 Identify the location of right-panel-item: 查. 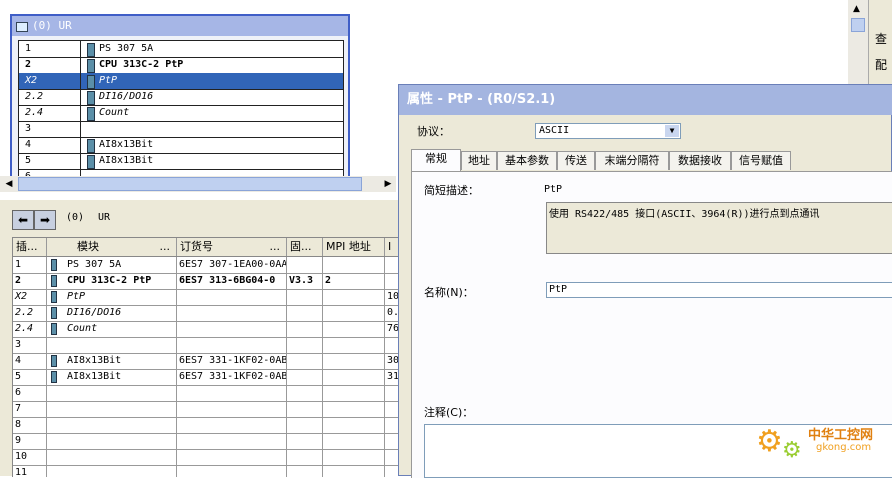
(881, 38).